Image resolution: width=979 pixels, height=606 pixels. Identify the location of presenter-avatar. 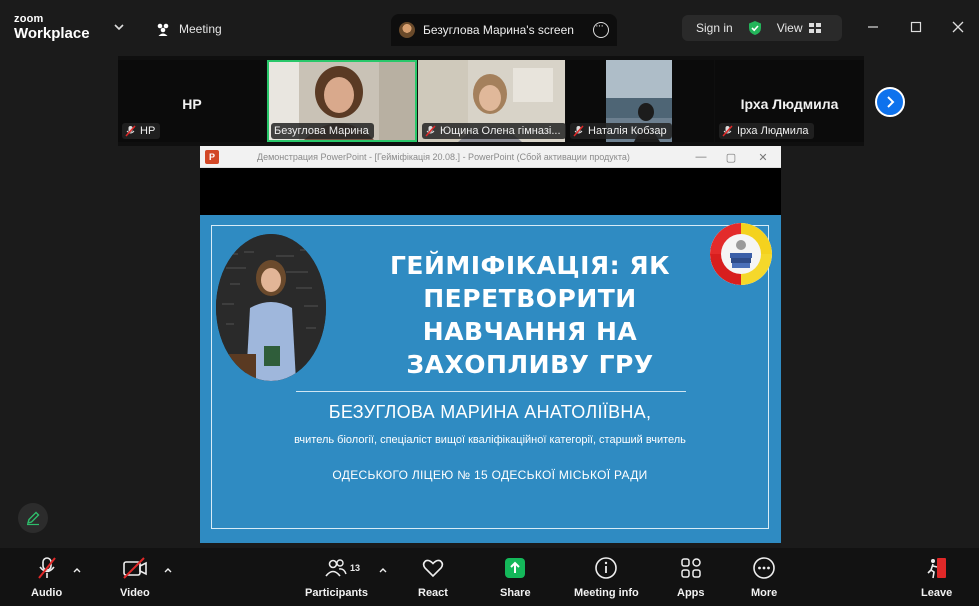
(407, 30).